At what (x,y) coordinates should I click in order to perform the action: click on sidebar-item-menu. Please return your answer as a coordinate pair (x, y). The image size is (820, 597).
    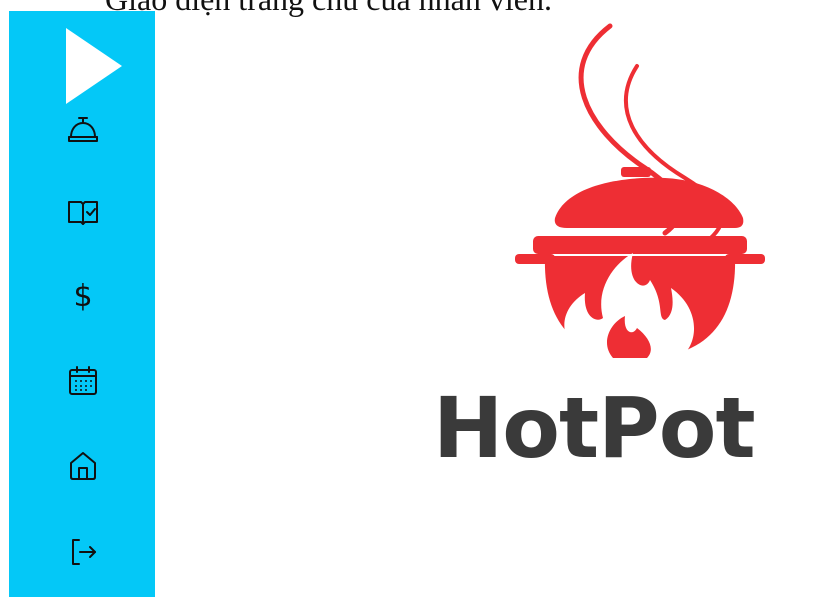
    Looking at the image, I should click on (83, 212).